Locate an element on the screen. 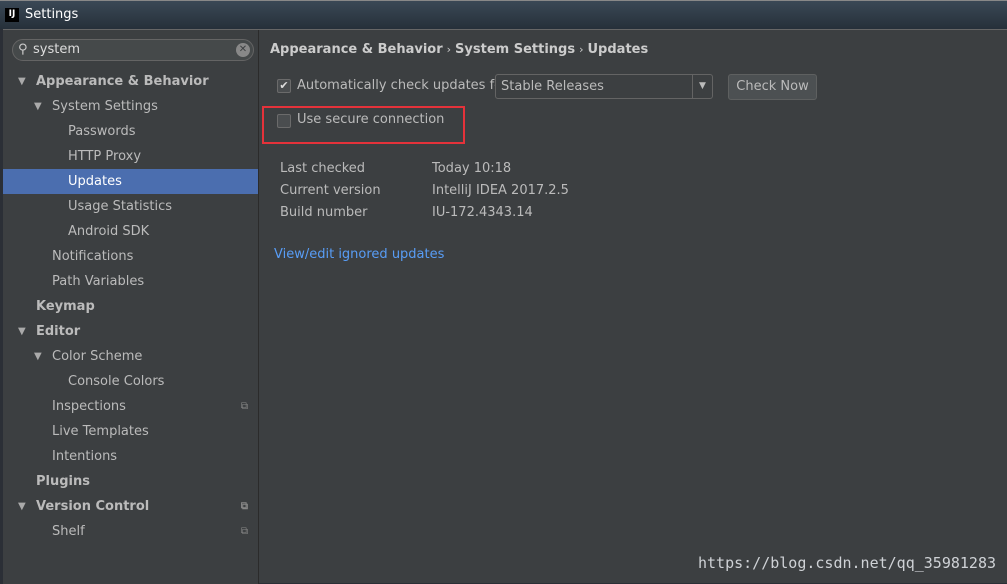 The height and width of the screenshot is (584, 1007). sidebar-item: ▼ Version Control ⧉ is located at coordinates (130, 506).